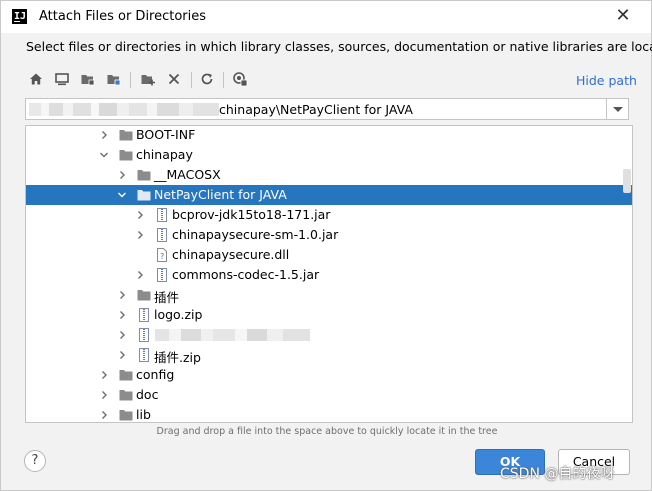  What do you see at coordinates (123, 16) in the screenshot?
I see `window-title: Attach Files or Directories` at bounding box center [123, 16].